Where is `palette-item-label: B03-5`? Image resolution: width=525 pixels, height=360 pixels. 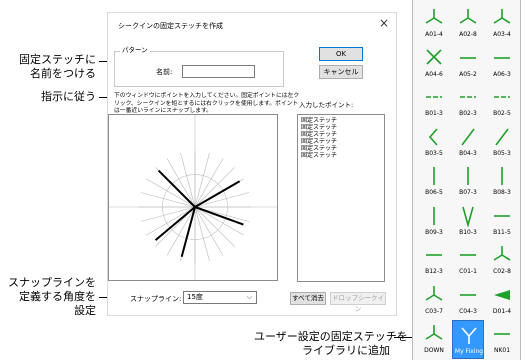 palette-item-label: B03-5 is located at coordinates (434, 153).